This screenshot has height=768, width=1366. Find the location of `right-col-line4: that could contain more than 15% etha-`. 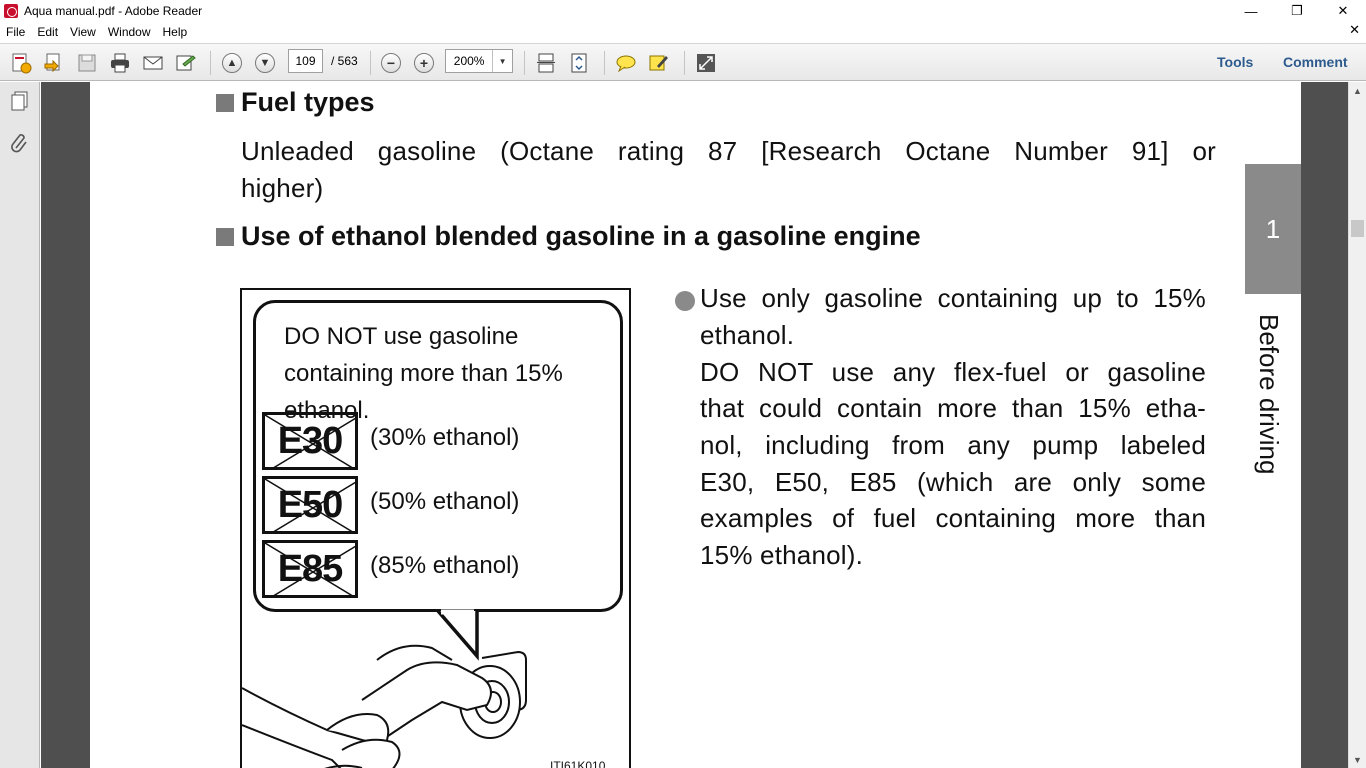

right-col-line4: that could contain more than 15% etha- is located at coordinates (953, 408).